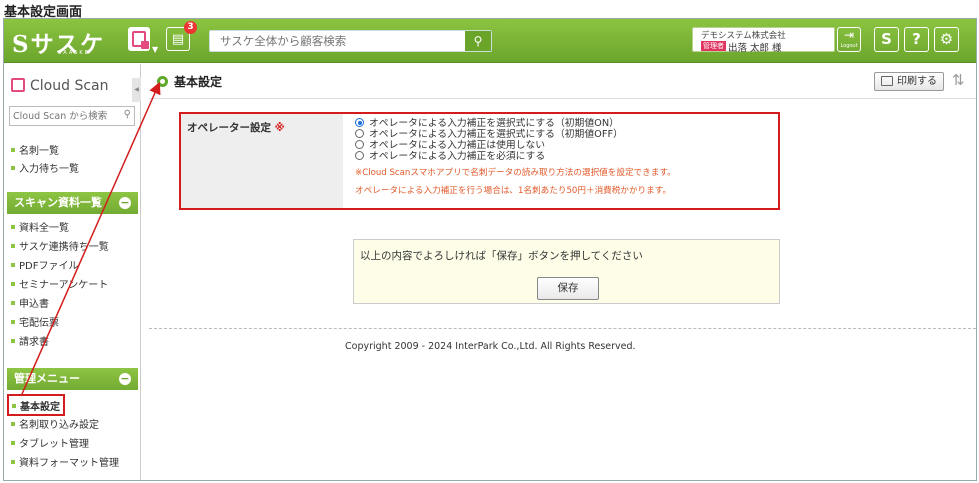 The image size is (979, 483). Describe the element at coordinates (229, 128) in the screenshot. I see `operator-label: オペレーター設定` at that location.